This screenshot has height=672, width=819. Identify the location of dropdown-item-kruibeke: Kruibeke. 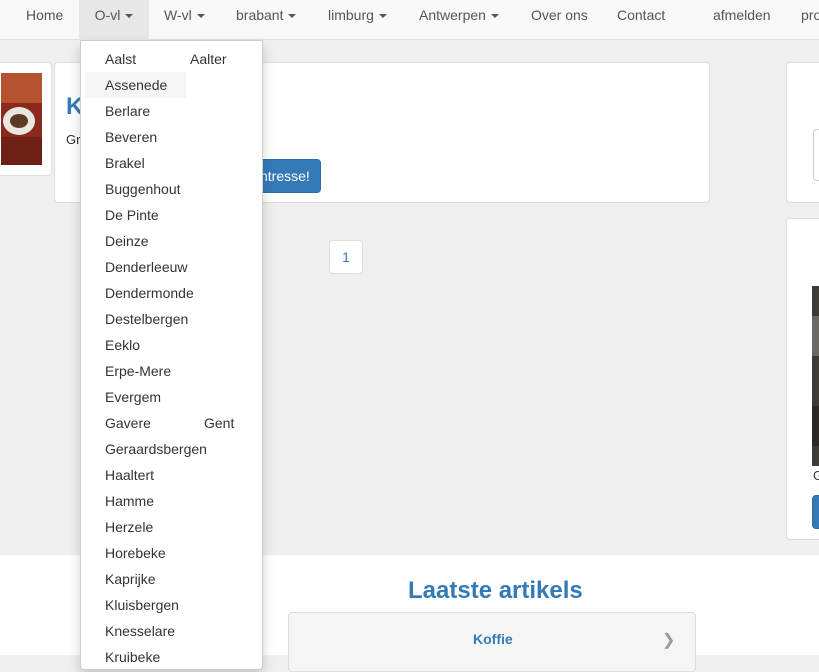
(132, 656).